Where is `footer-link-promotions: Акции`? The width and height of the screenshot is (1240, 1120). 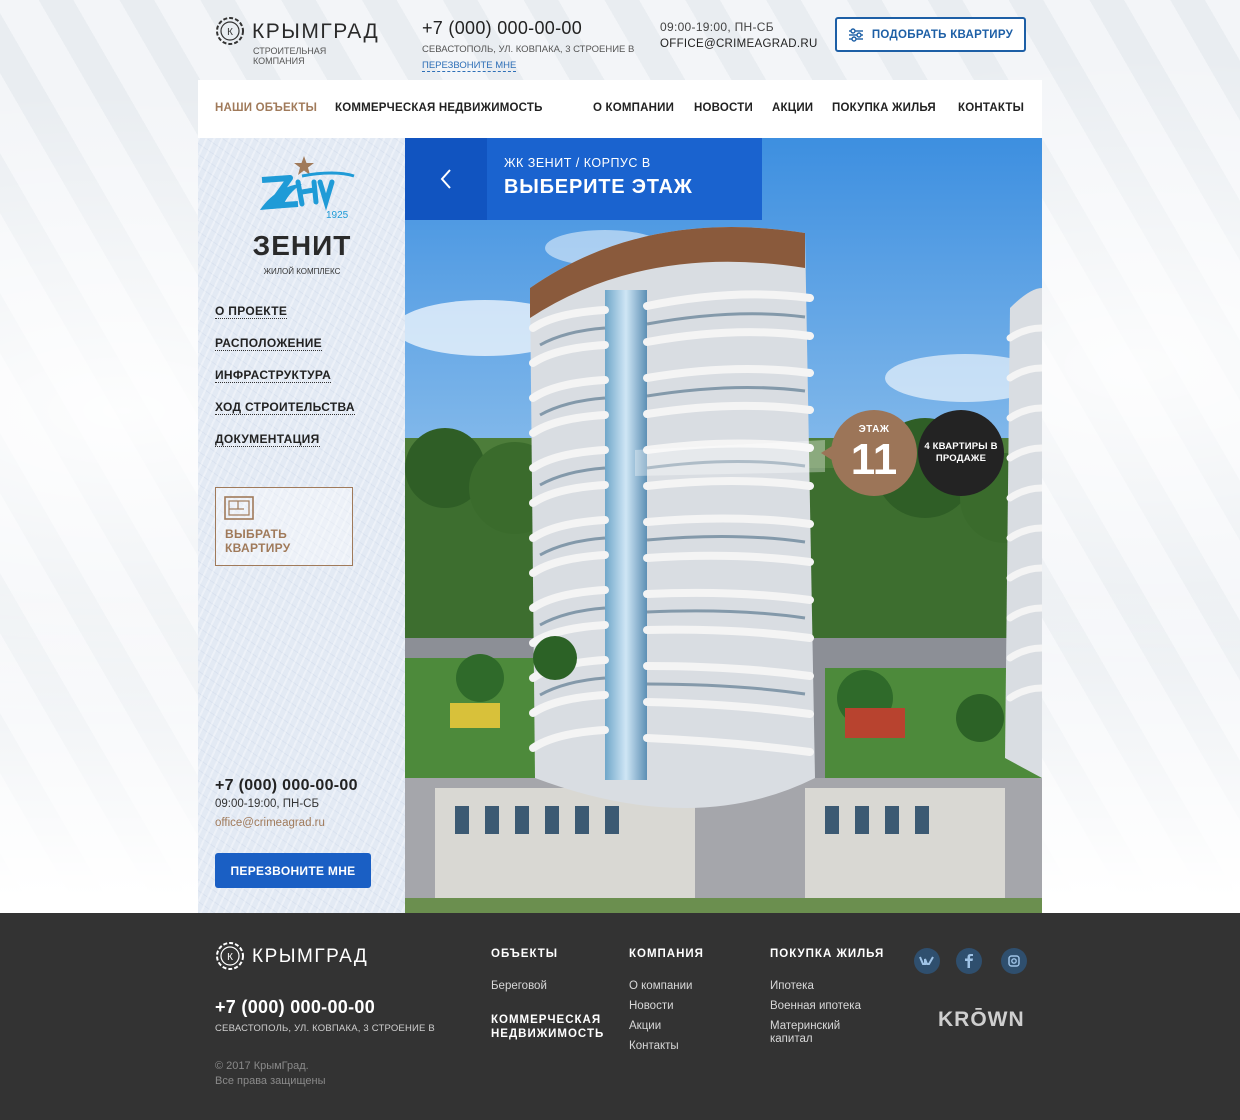 footer-link-promotions: Акции is located at coordinates (666, 1026).